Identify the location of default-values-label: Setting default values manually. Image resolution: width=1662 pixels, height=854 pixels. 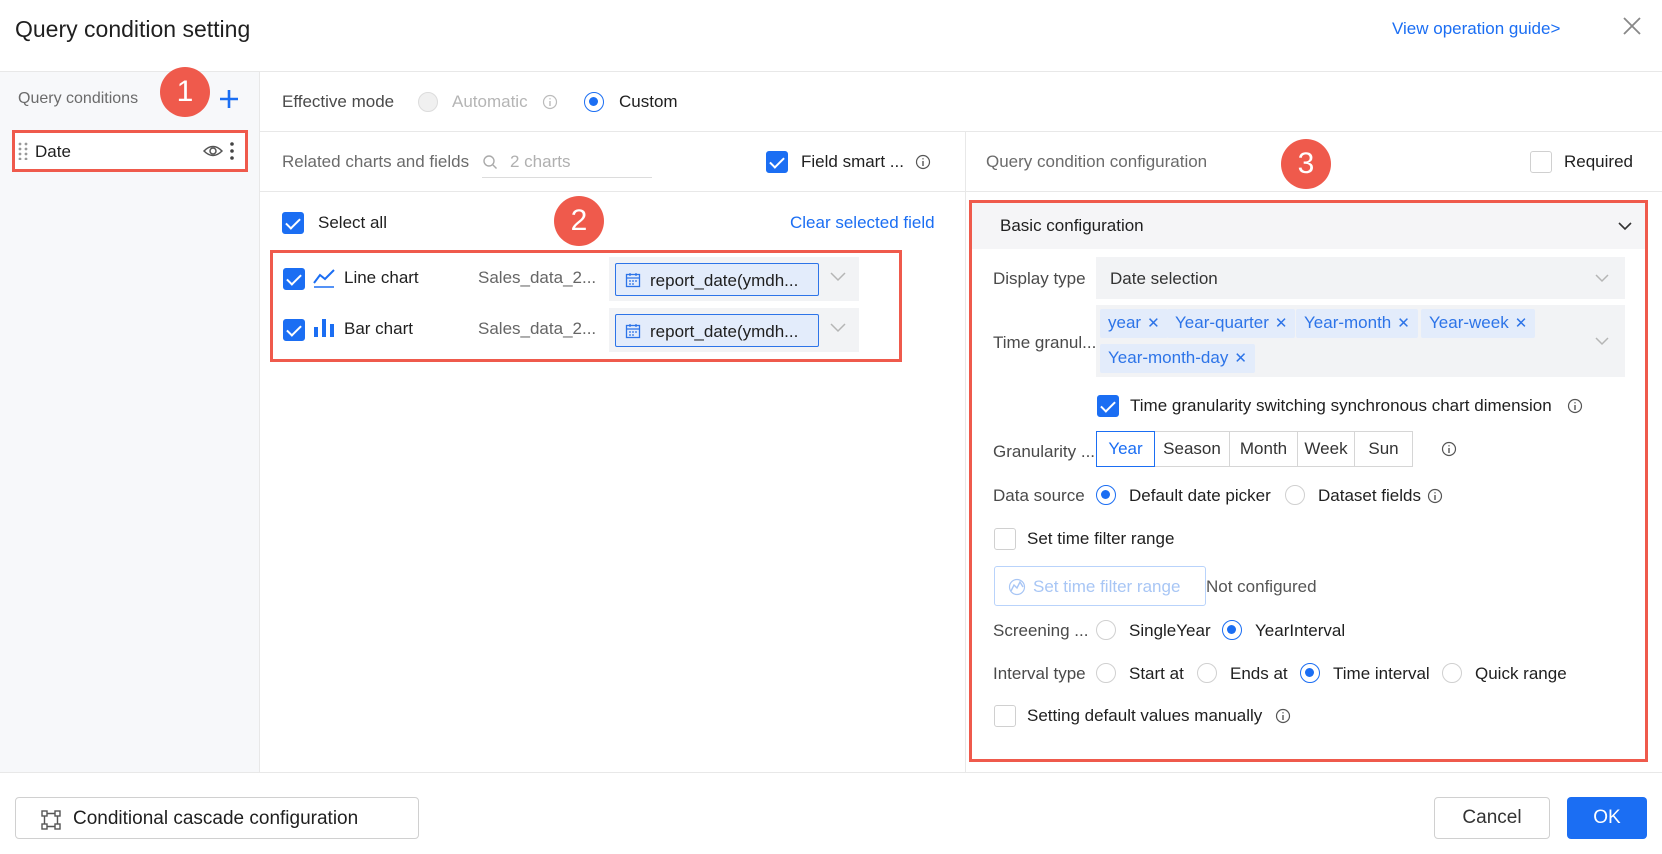
(1145, 715).